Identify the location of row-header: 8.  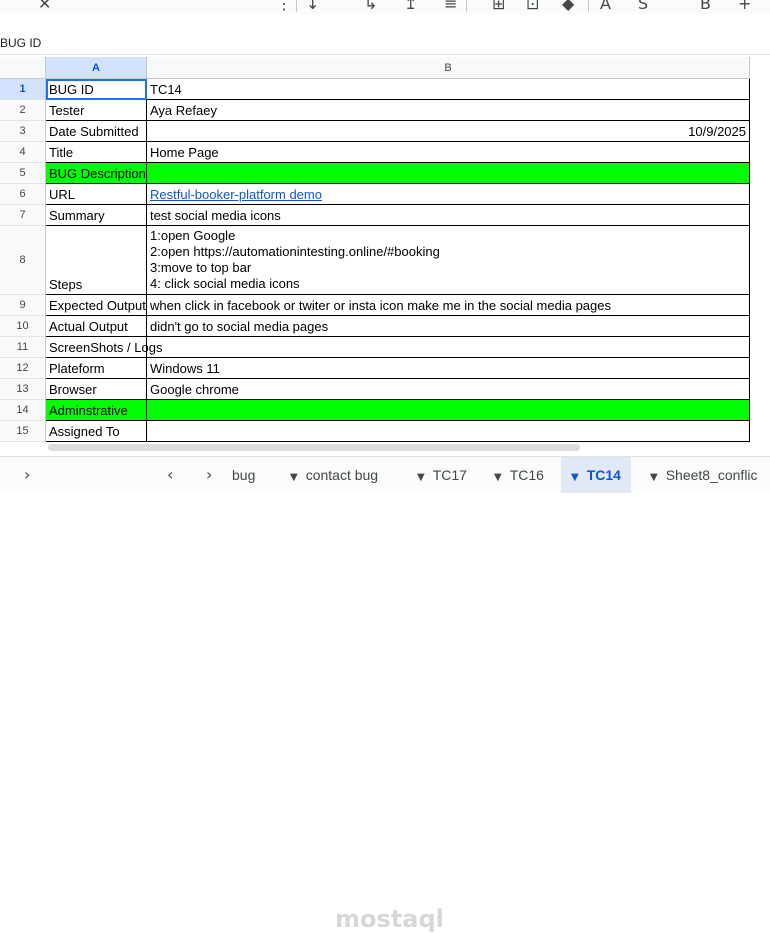
(23, 260).